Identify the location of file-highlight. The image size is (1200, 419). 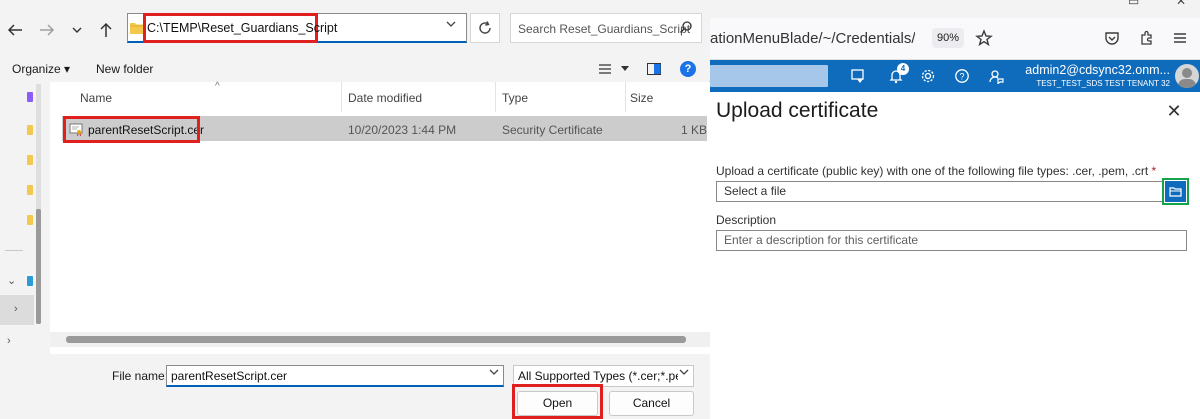
(131, 129).